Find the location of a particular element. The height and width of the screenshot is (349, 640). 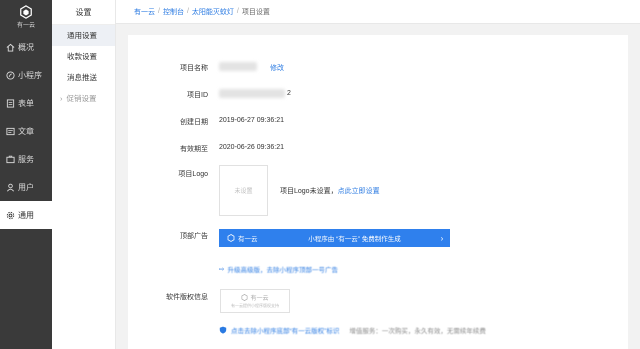

form-icon is located at coordinates (10, 103).